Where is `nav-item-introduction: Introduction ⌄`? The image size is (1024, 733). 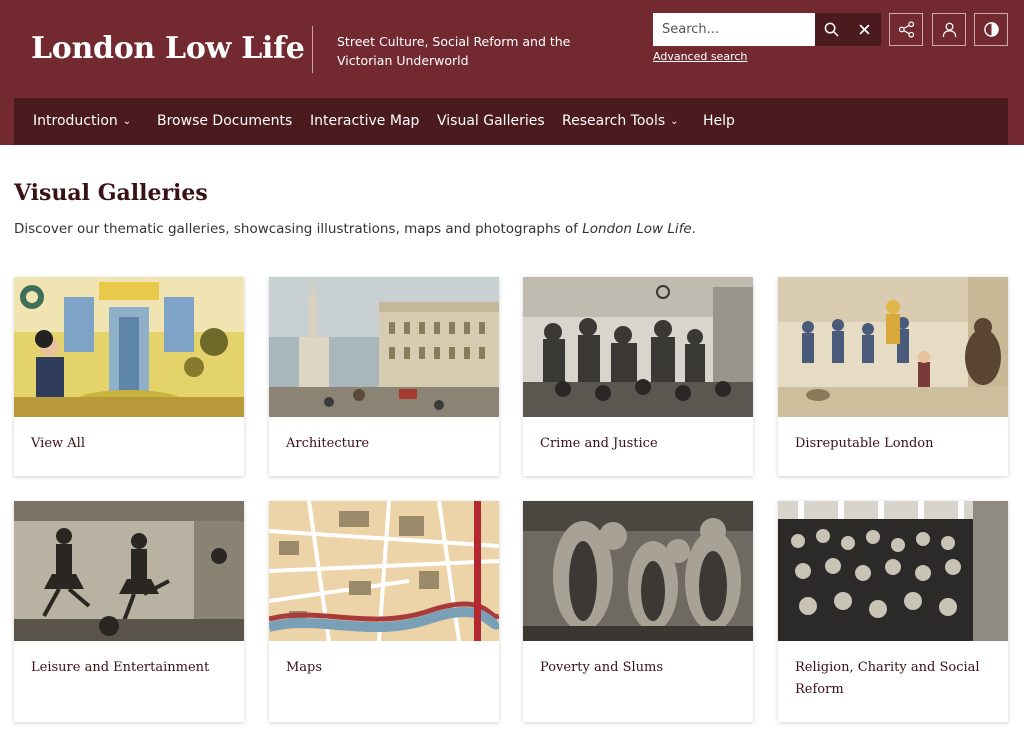 nav-item-introduction: Introduction ⌄ is located at coordinates (82, 121).